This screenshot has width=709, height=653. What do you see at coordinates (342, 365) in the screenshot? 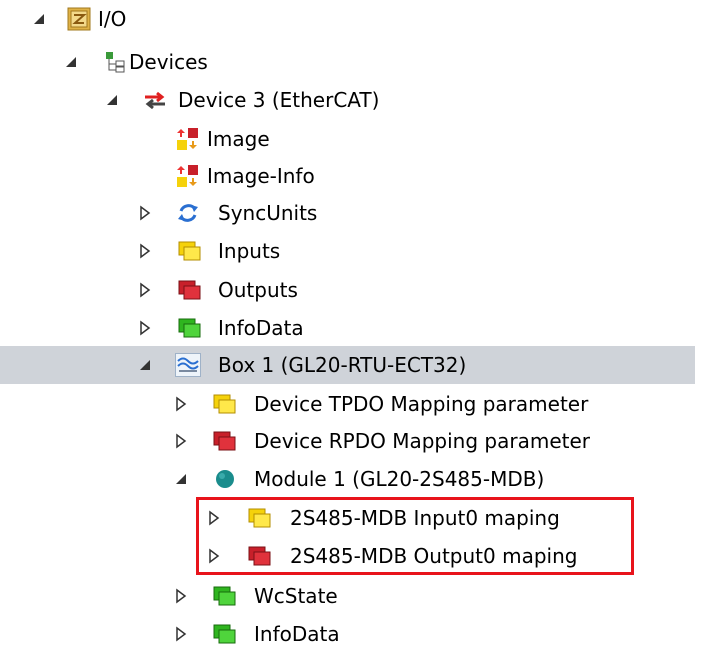
I see `tree-node-label: Box 1 (GL20-RTU-ECT32)` at bounding box center [342, 365].